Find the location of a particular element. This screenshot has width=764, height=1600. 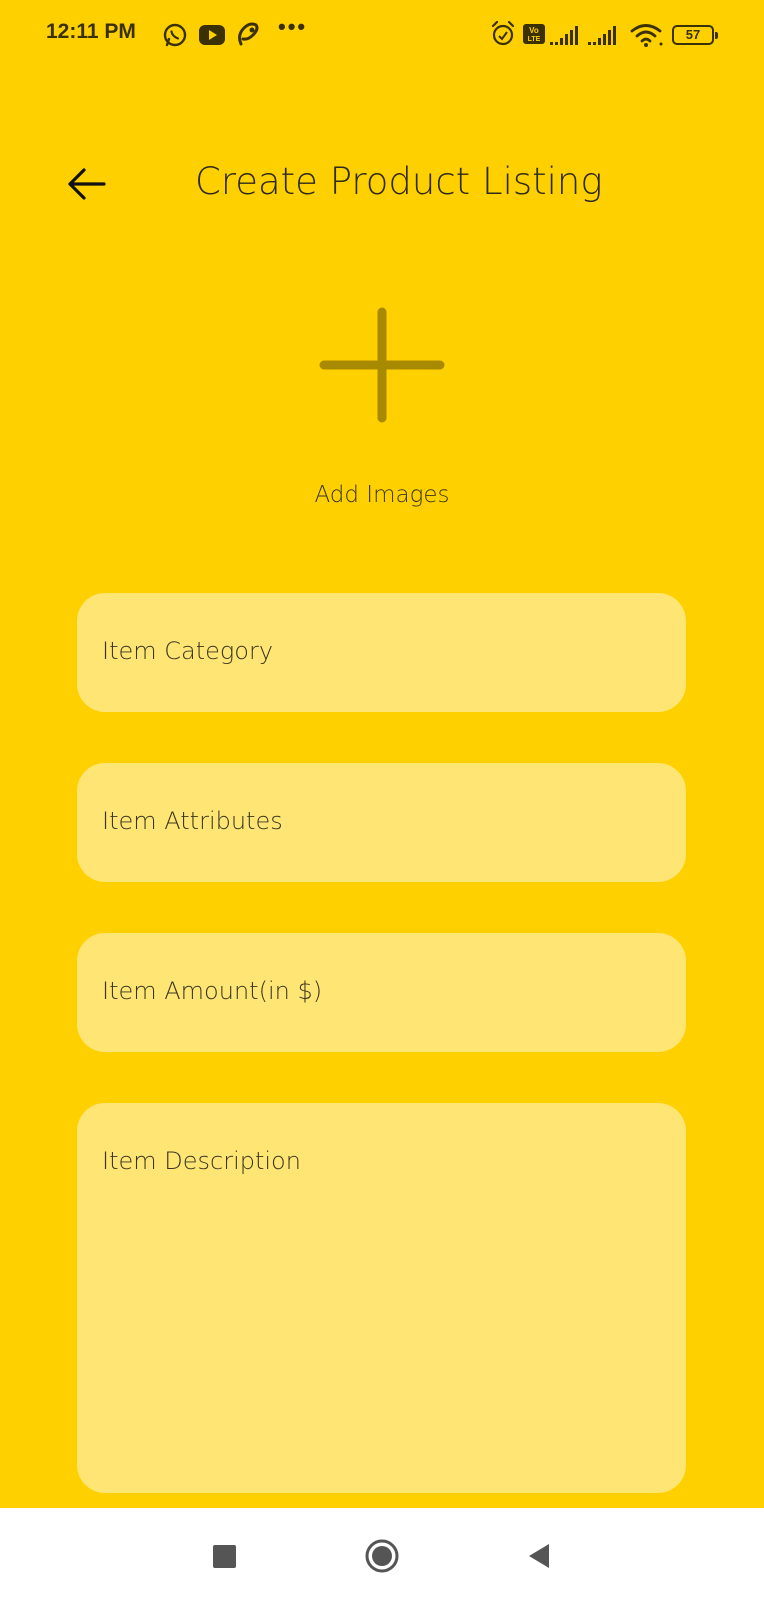

plus-icon is located at coordinates (382, 365).